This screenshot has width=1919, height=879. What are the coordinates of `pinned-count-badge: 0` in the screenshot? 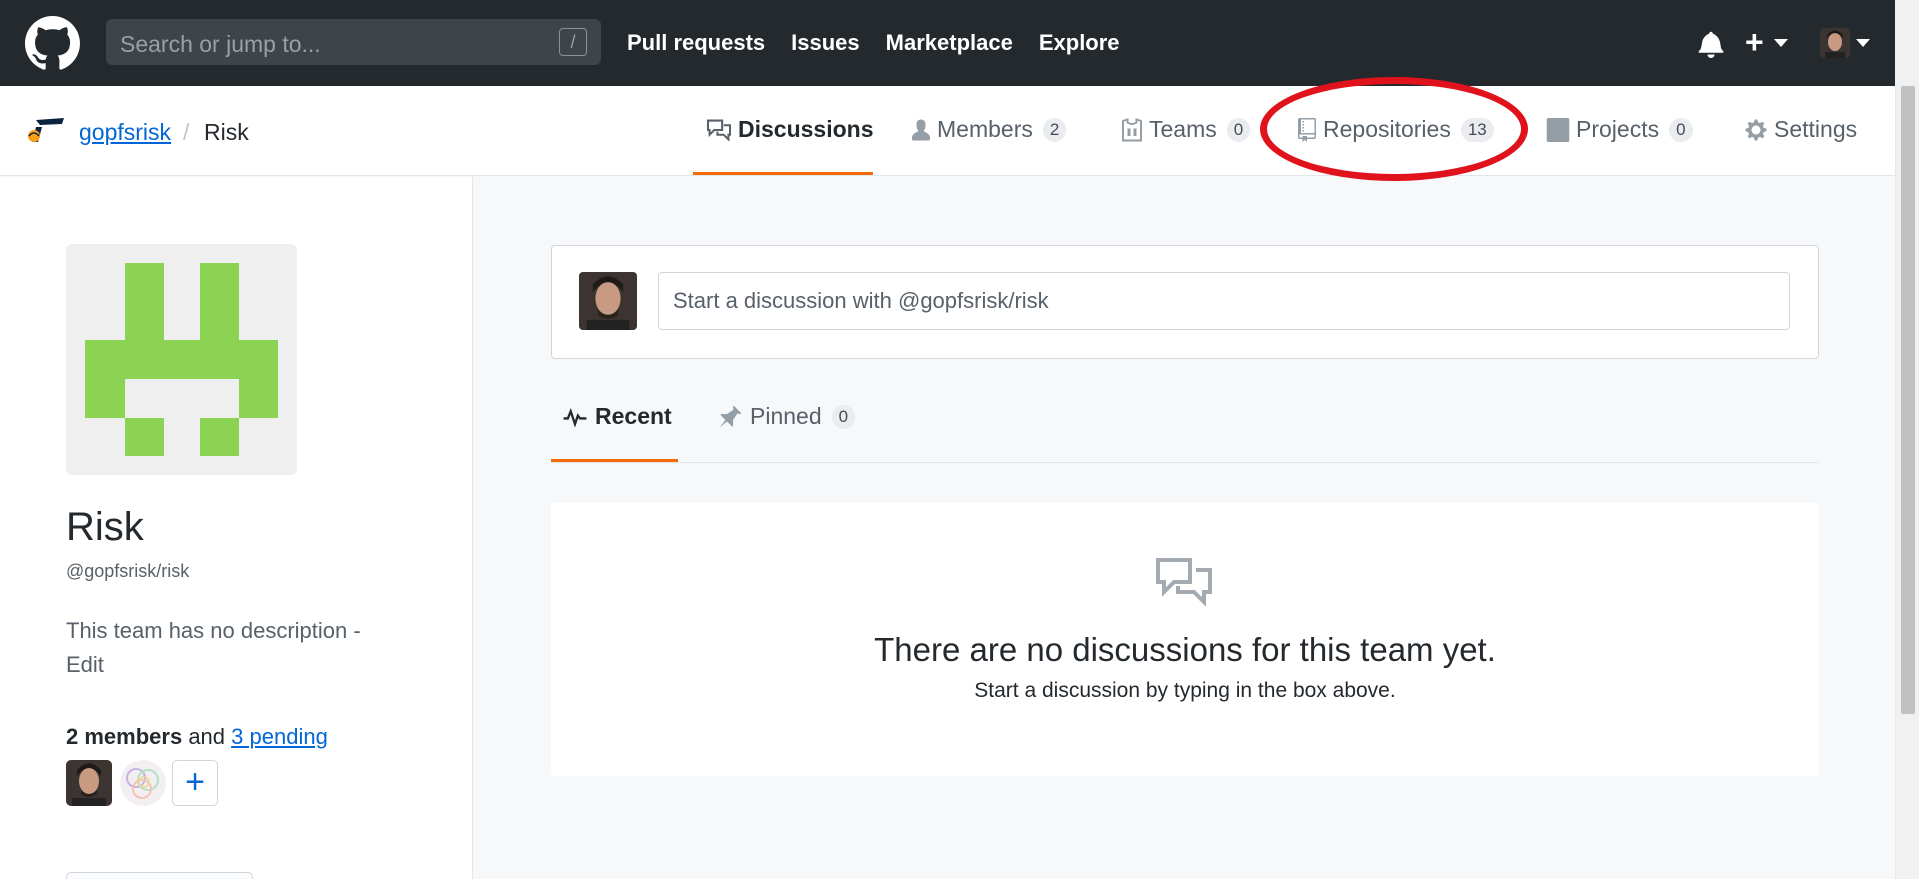 It's located at (843, 416).